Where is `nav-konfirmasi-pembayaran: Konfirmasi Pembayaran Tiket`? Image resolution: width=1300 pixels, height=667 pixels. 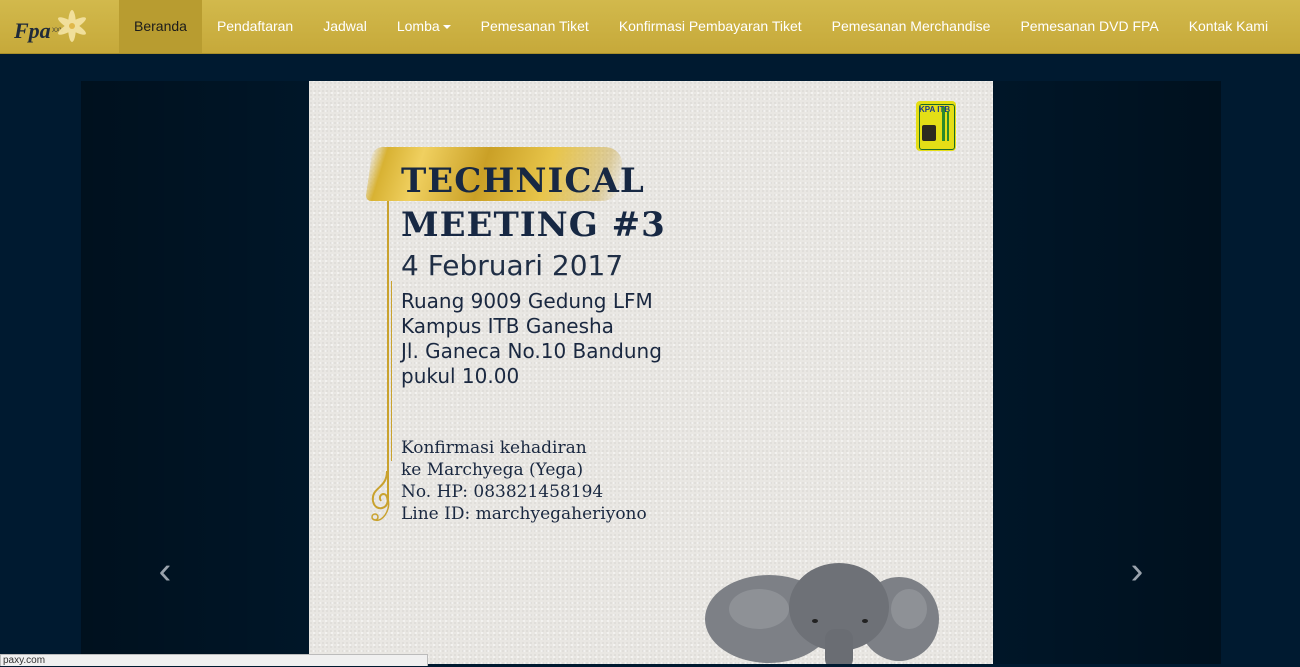
nav-konfirmasi-pembayaran: Konfirmasi Pembayaran Tiket is located at coordinates (710, 26).